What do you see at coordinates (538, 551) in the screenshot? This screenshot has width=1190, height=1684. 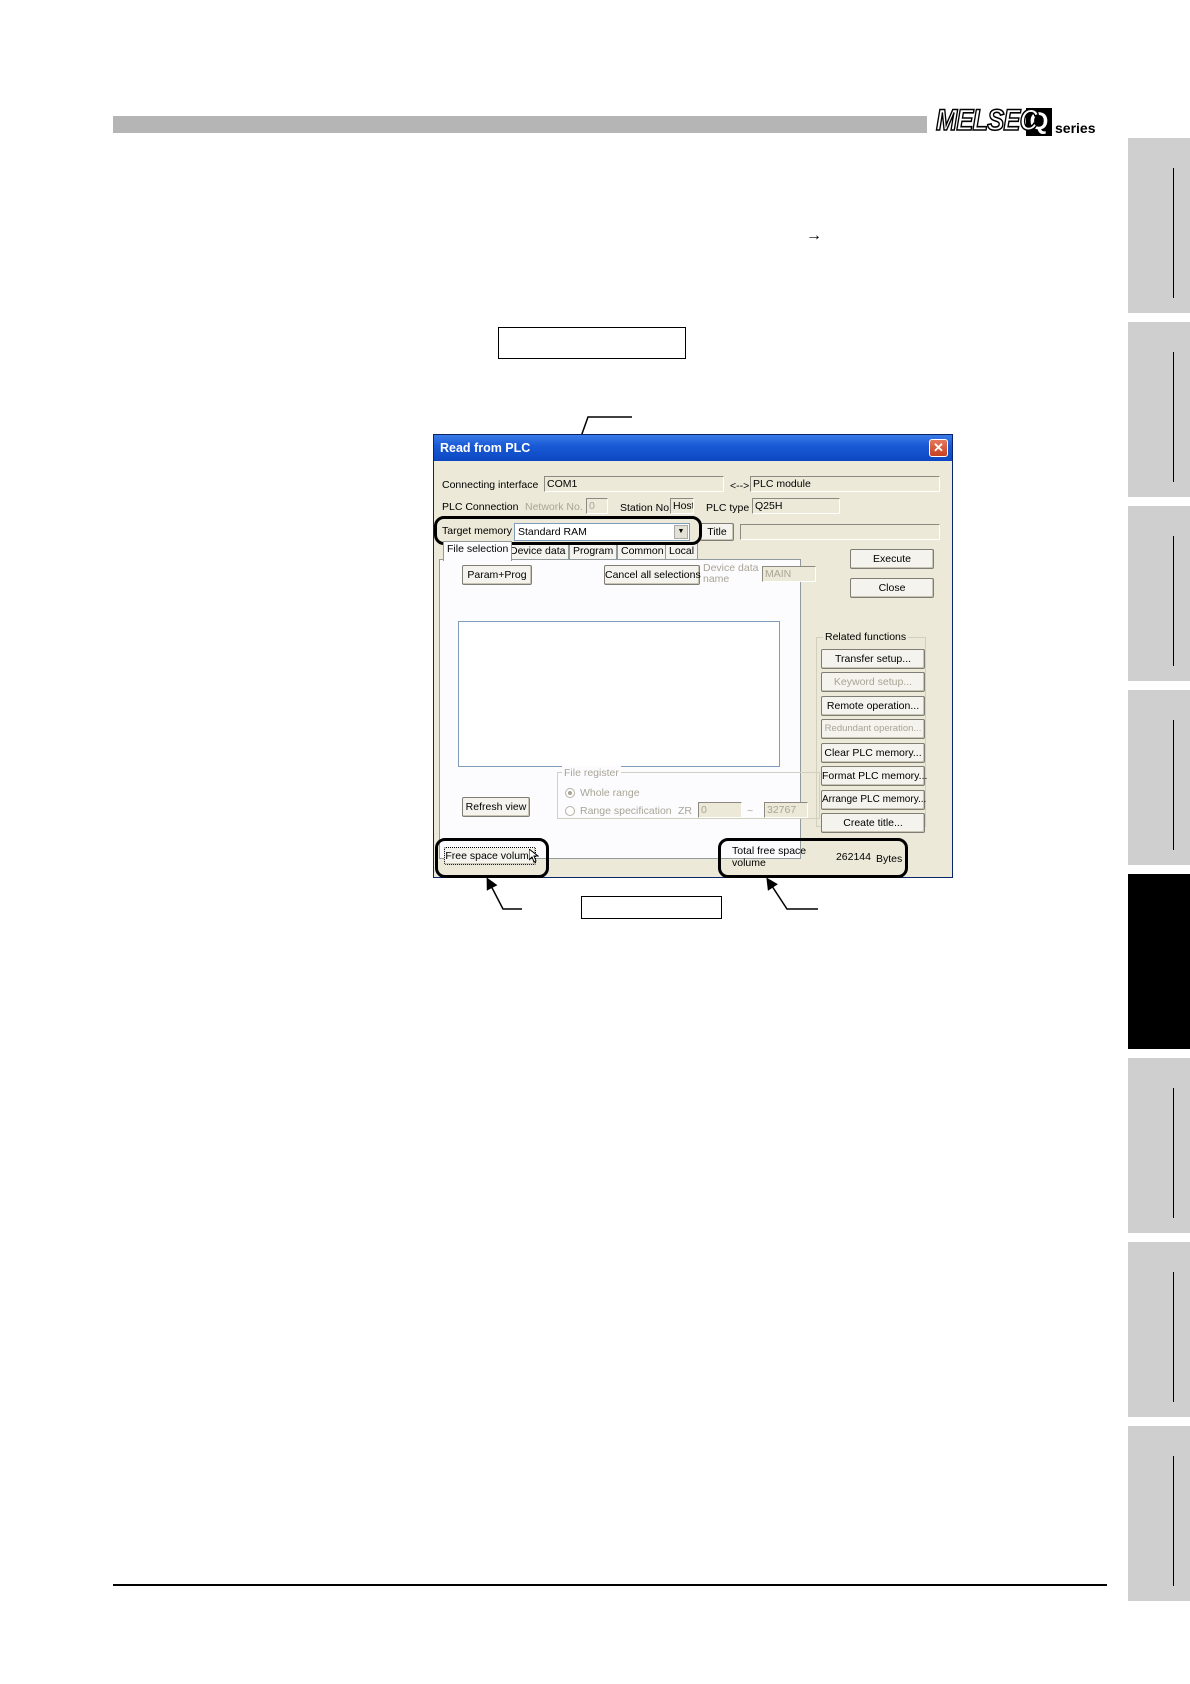 I see `tab-device-data: Device data` at bounding box center [538, 551].